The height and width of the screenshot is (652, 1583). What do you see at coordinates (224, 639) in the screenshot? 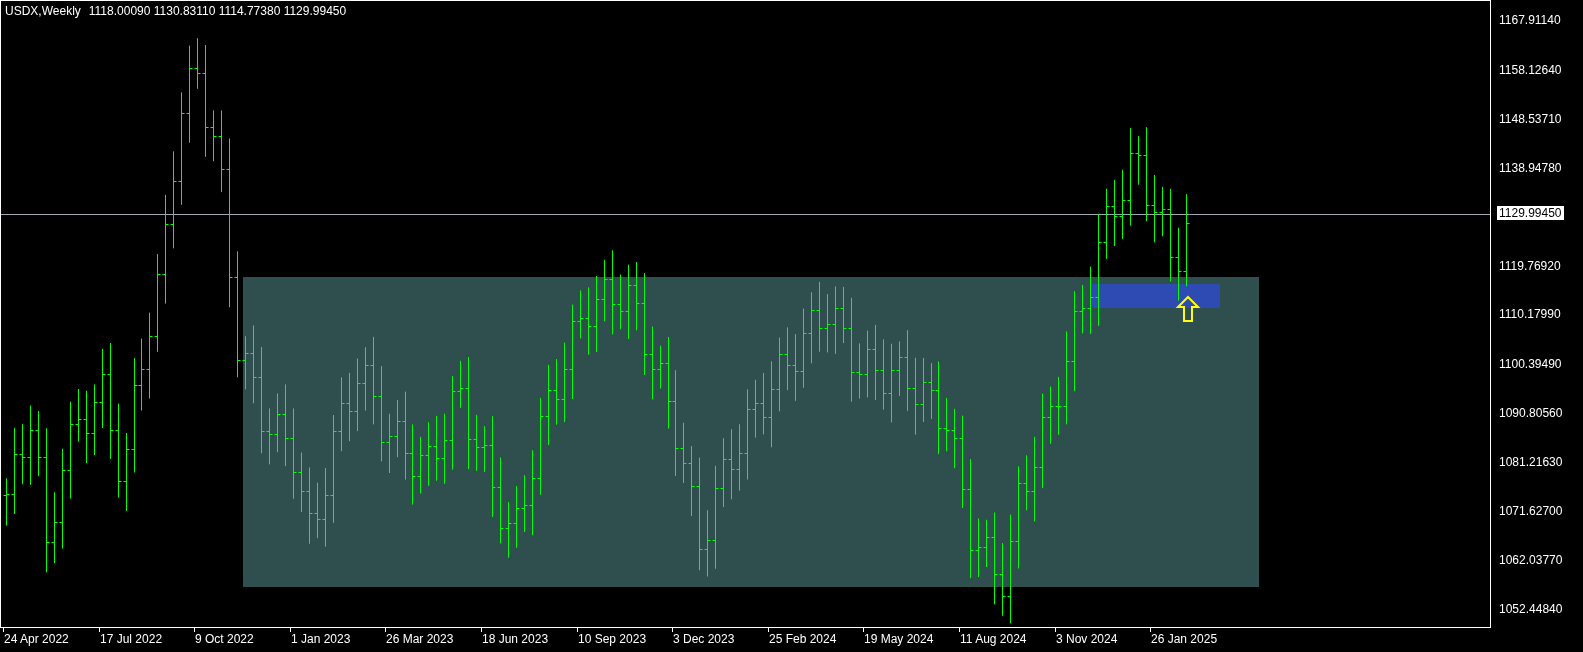
I see `date-axis-label: 9 Oct 2022` at bounding box center [224, 639].